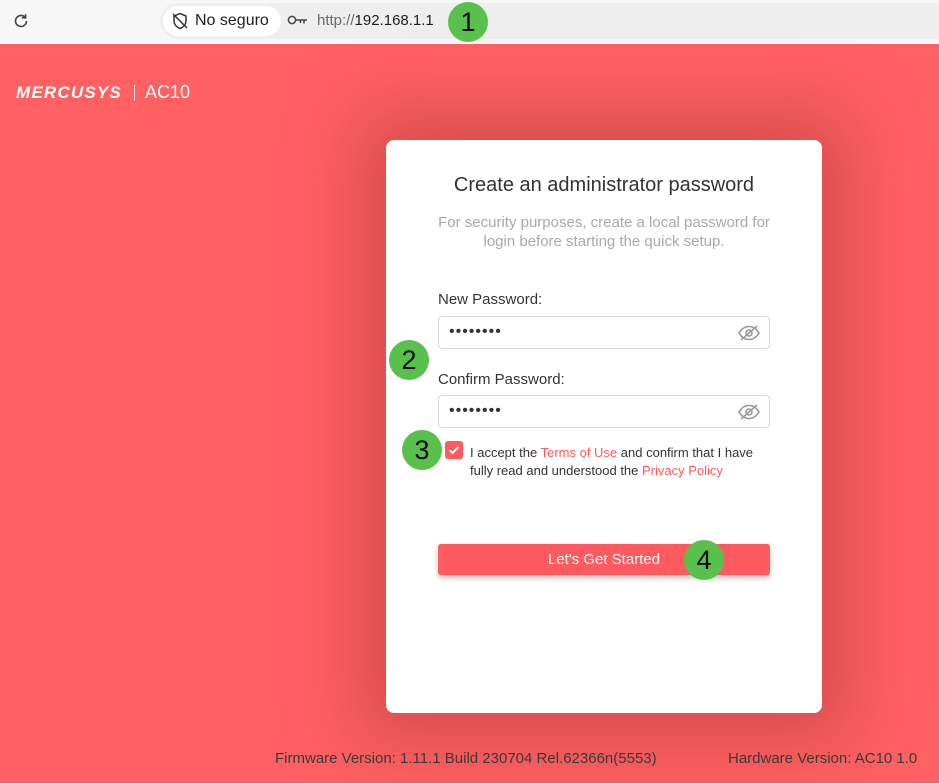  Describe the element at coordinates (682, 470) in the screenshot. I see `privacy-policy-link: Privacy Policy` at that location.